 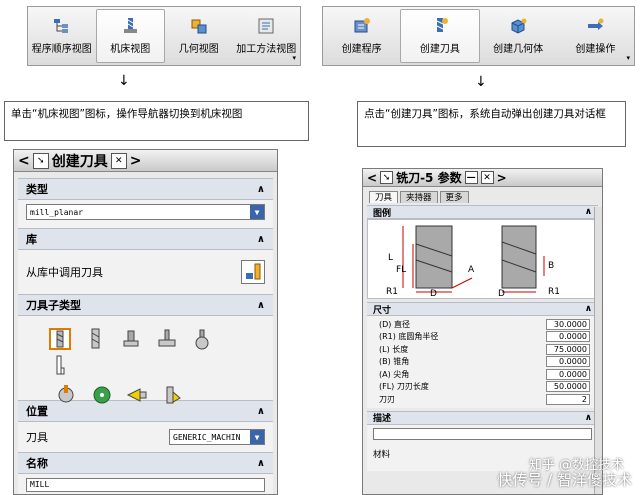 What do you see at coordinates (392, 292) in the screenshot?
I see `dim-label-R1: R1` at bounding box center [392, 292].